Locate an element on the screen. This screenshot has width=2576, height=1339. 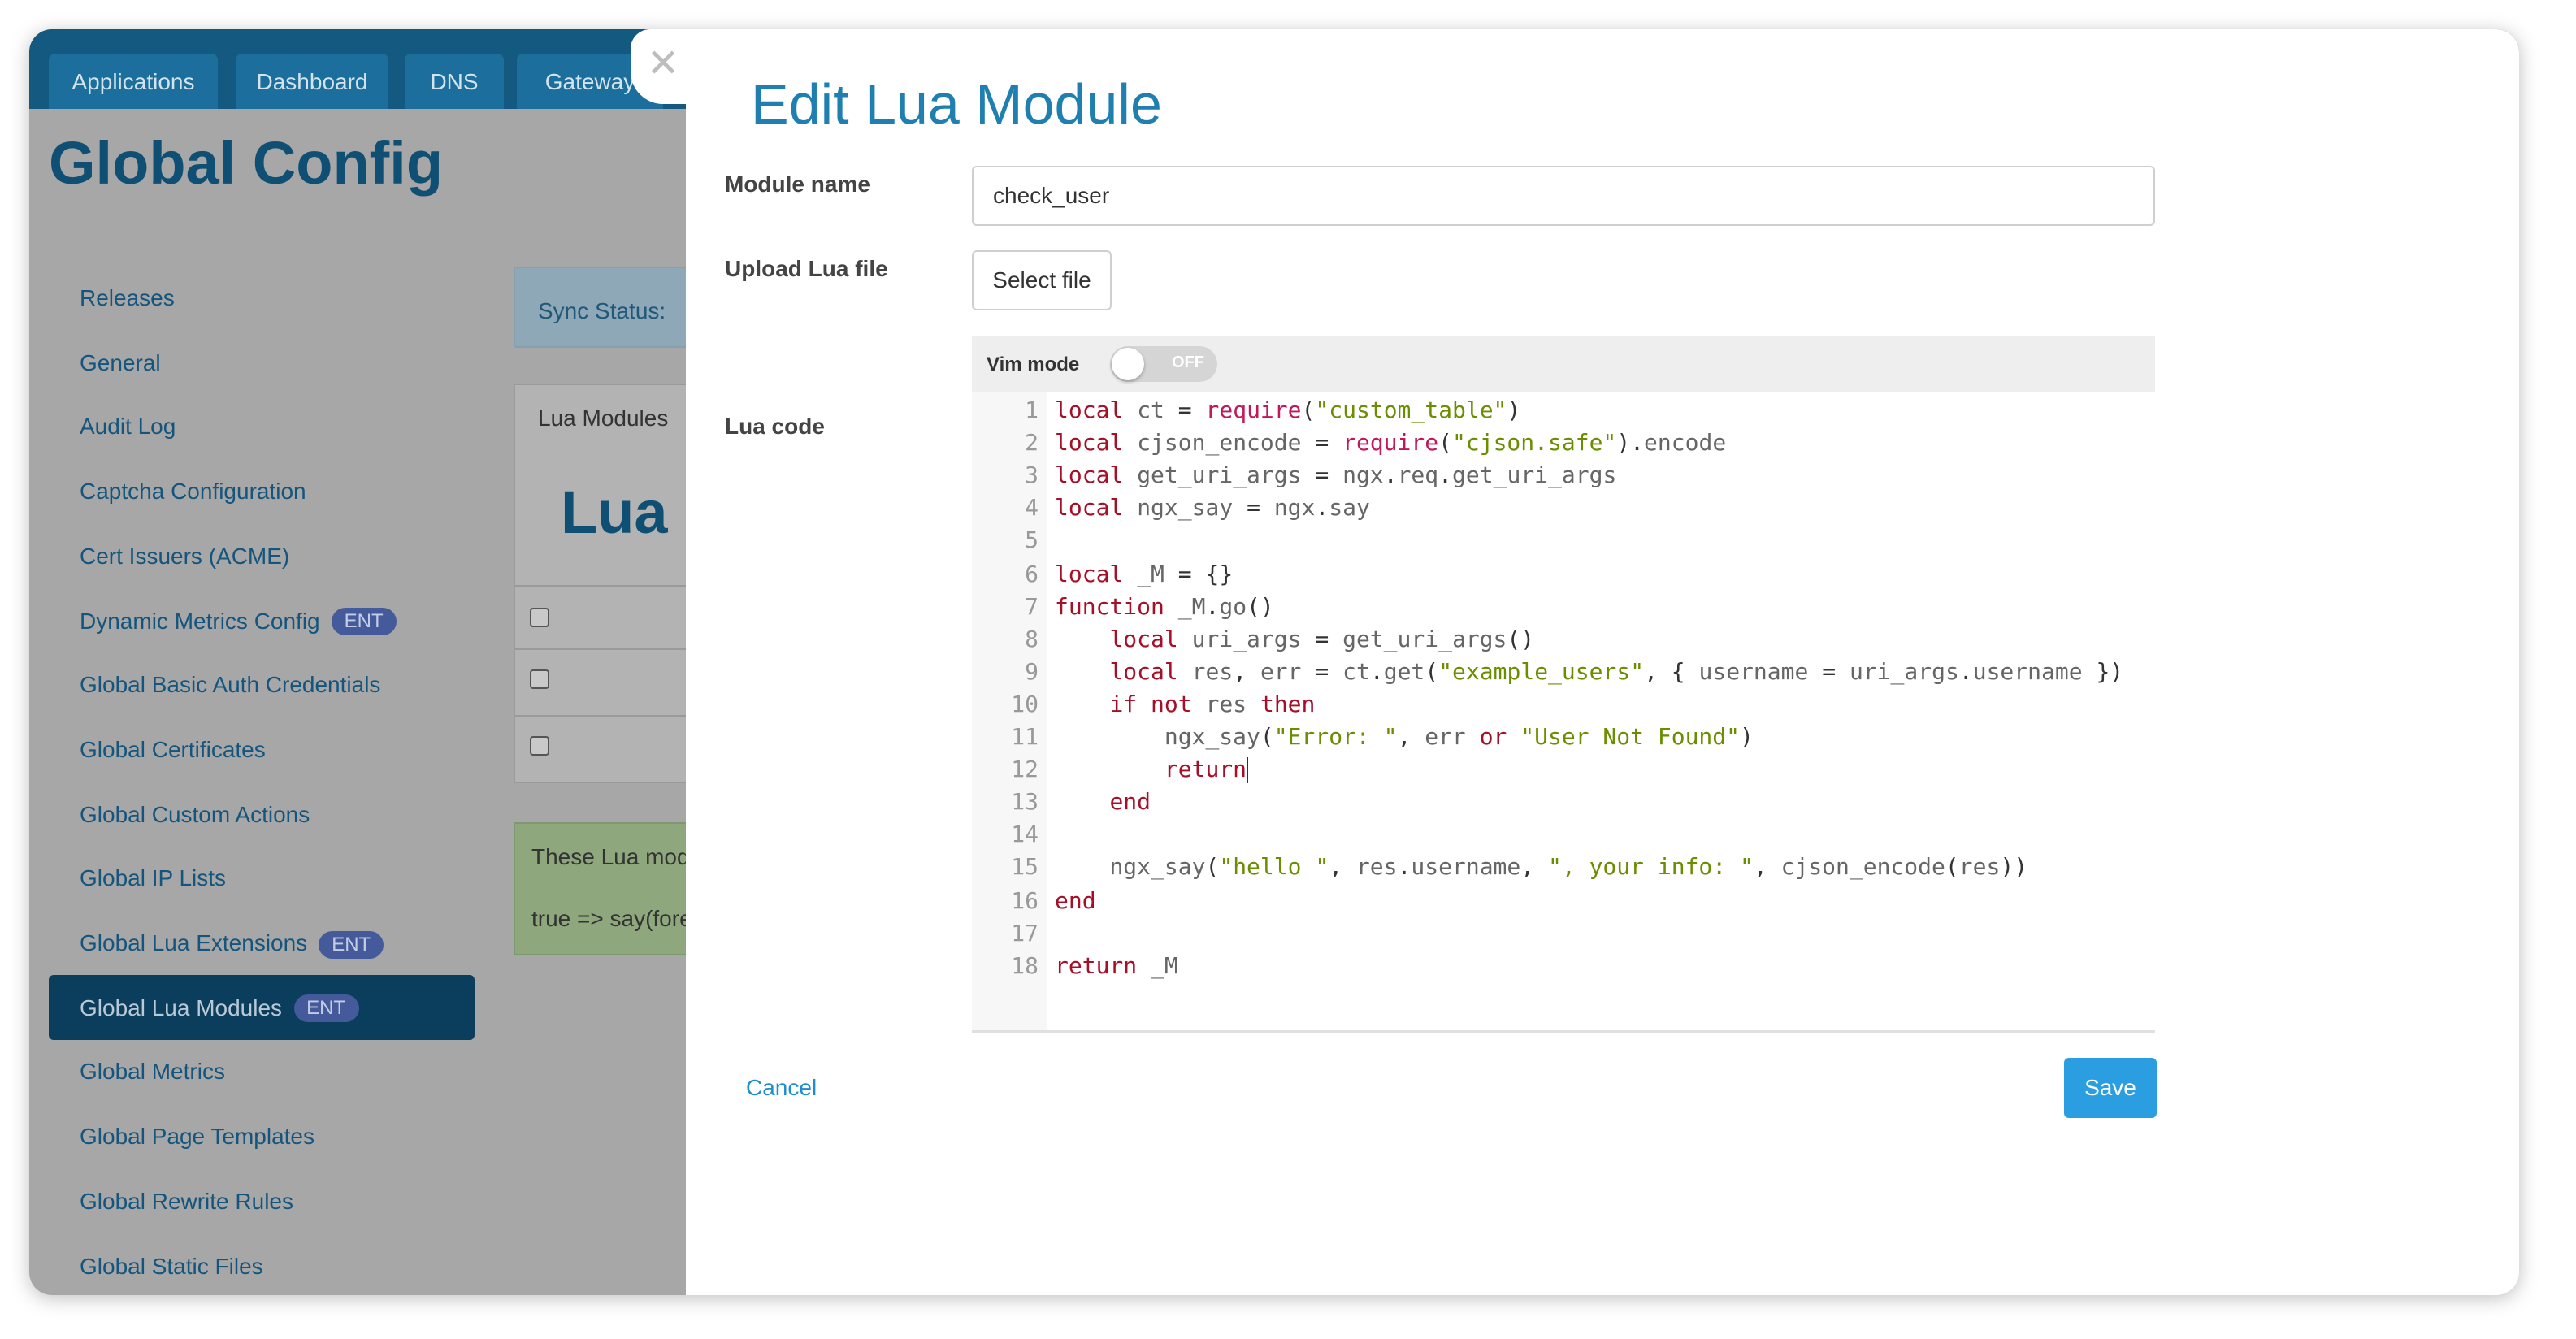
sidebar-item: Captcha Configuration is located at coordinates (193, 491).